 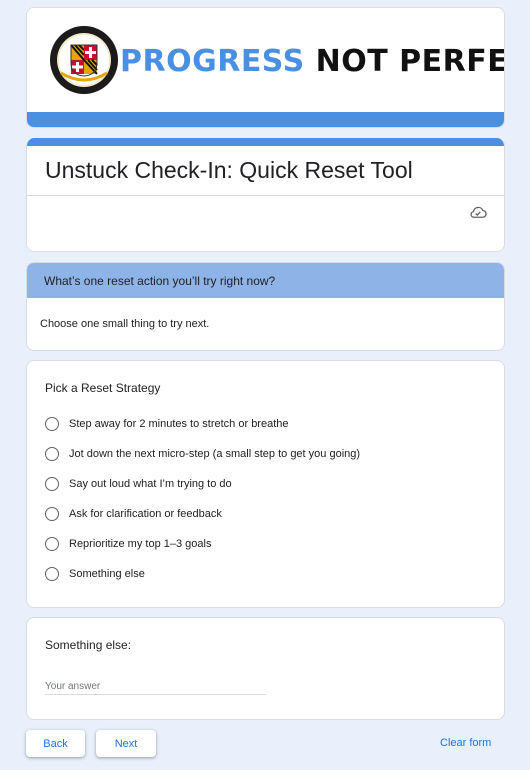 What do you see at coordinates (410, 61) in the screenshot?
I see `banner-word-not-perfection: NOT PERFECTION` at bounding box center [410, 61].